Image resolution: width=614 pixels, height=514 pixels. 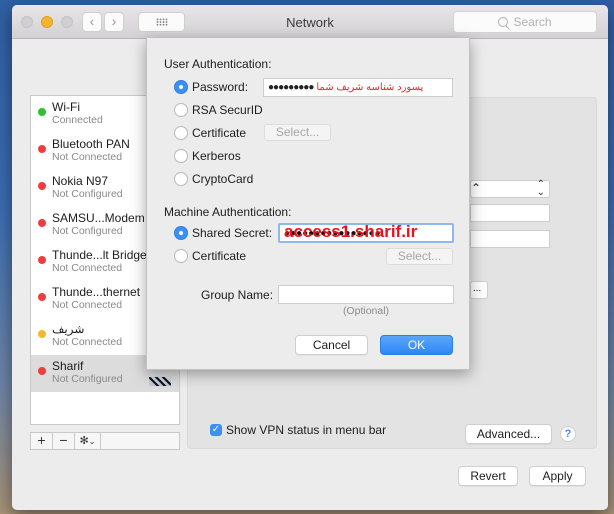 What do you see at coordinates (310, 22) in the screenshot?
I see `title-bar: ‹ › Network Search` at bounding box center [310, 22].